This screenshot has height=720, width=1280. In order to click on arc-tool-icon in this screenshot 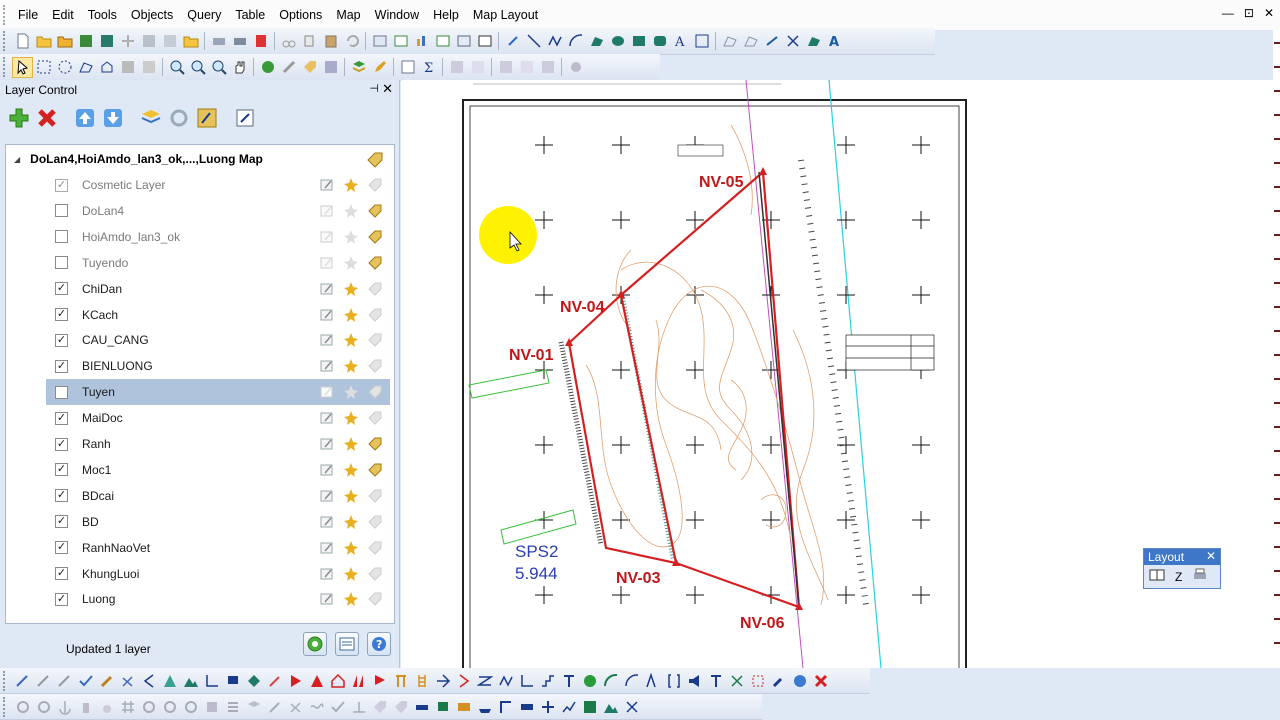, I will do `click(575, 41)`.